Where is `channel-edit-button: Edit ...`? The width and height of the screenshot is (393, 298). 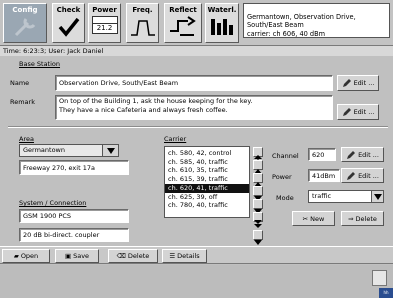 channel-edit-button: Edit ... is located at coordinates (362, 154).